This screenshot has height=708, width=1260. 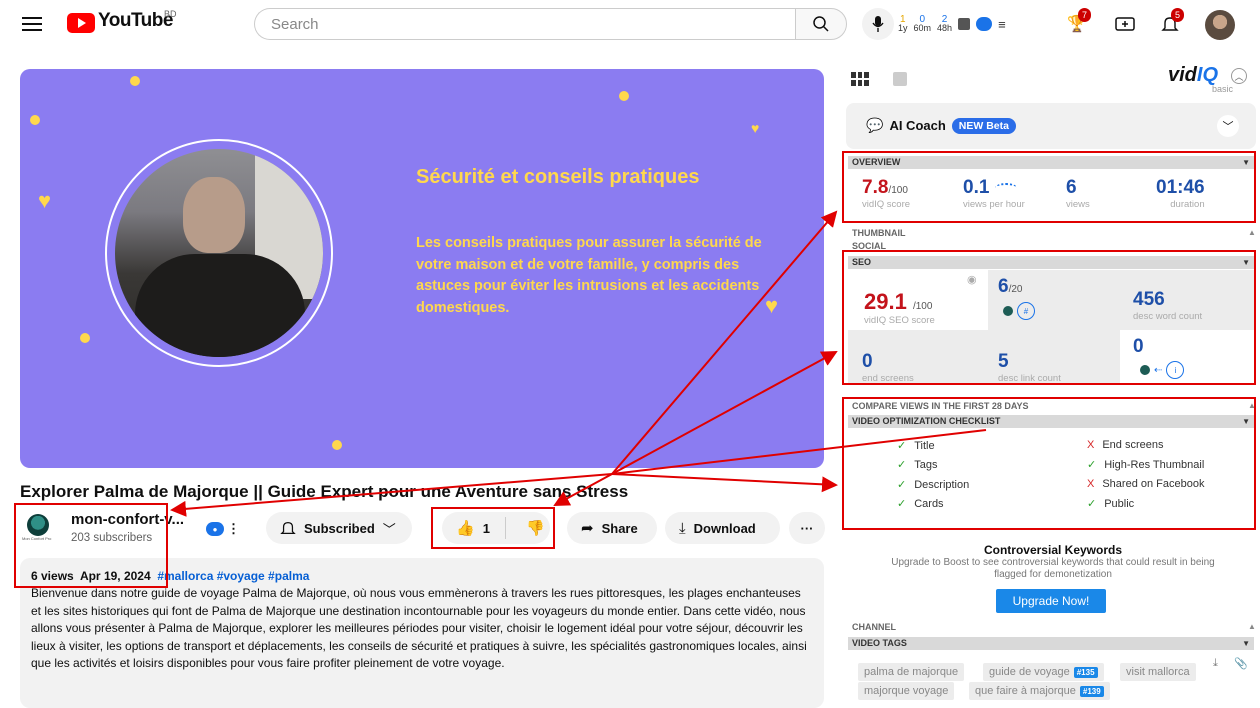 What do you see at coordinates (233, 529) in the screenshot?
I see `kebab-icon: ⋮` at bounding box center [233, 529].